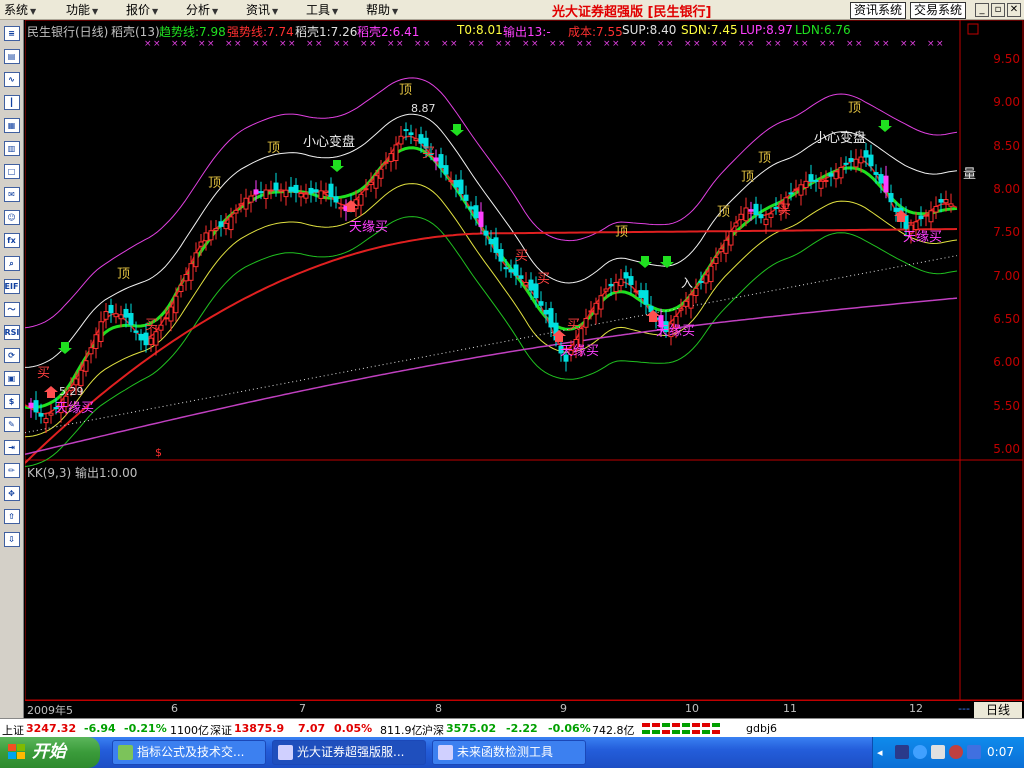  Describe the element at coordinates (11, 240) in the screenshot. I see `fx-button: fx` at that location.